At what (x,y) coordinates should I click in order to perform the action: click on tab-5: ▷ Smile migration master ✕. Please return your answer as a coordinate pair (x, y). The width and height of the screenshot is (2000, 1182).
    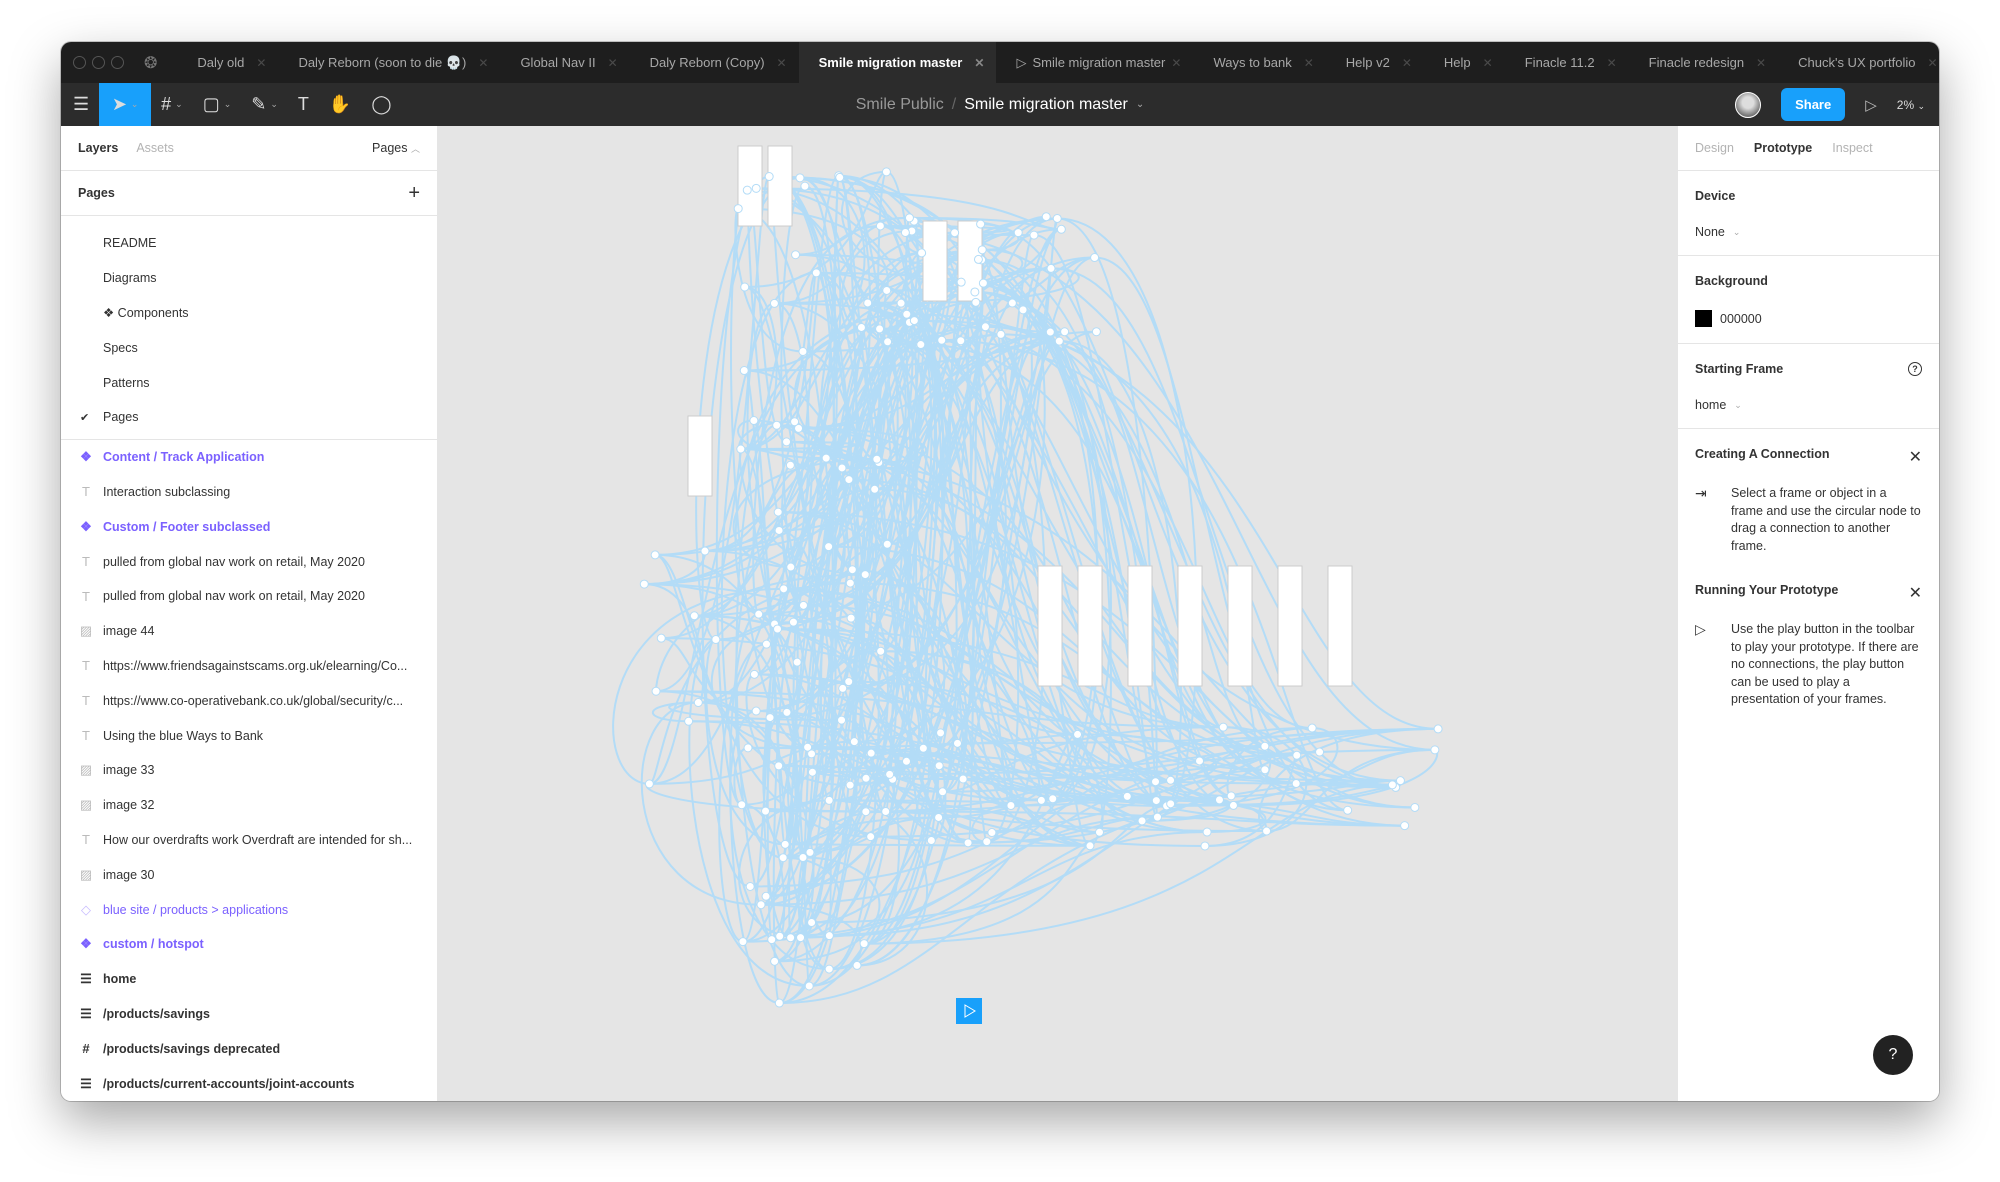
    Looking at the image, I should click on (1094, 62).